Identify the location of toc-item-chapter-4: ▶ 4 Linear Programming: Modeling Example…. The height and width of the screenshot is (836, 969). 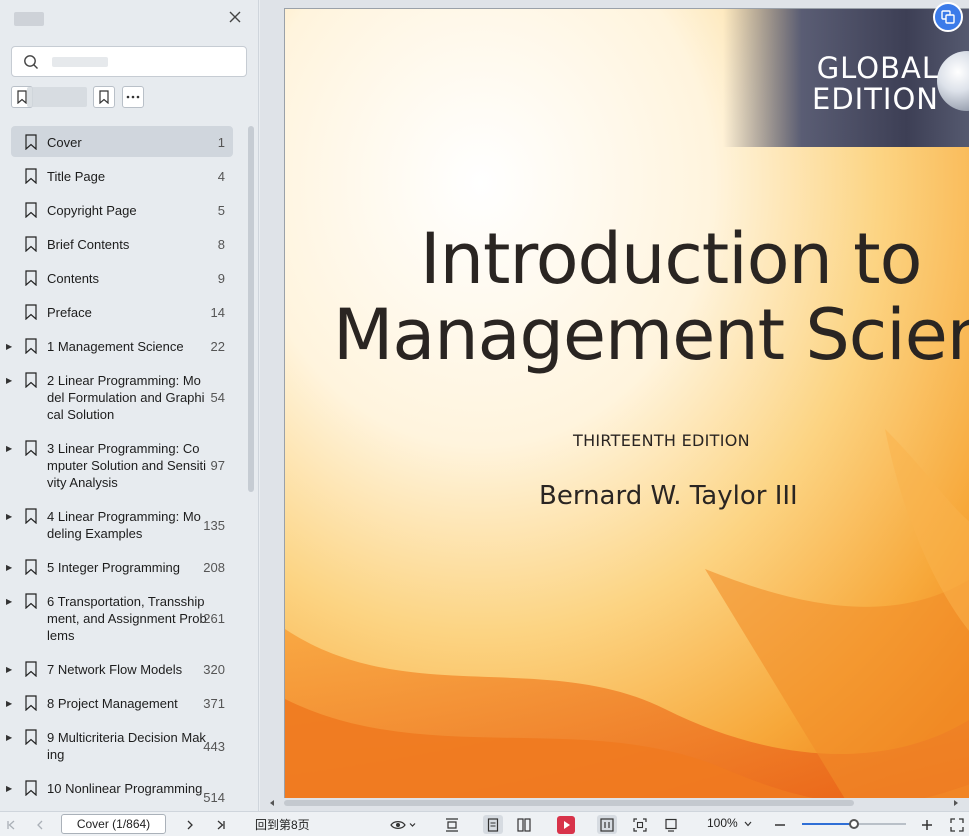
(119, 524).